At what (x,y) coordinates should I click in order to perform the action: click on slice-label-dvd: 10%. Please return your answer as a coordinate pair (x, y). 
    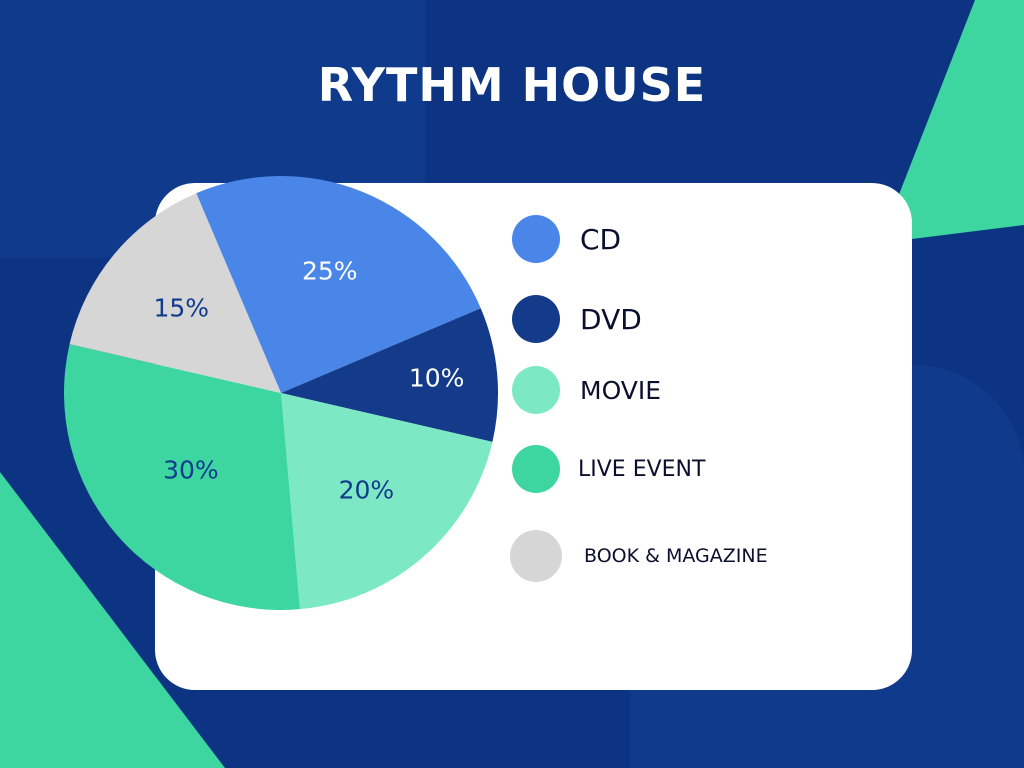
    Looking at the image, I should click on (437, 377).